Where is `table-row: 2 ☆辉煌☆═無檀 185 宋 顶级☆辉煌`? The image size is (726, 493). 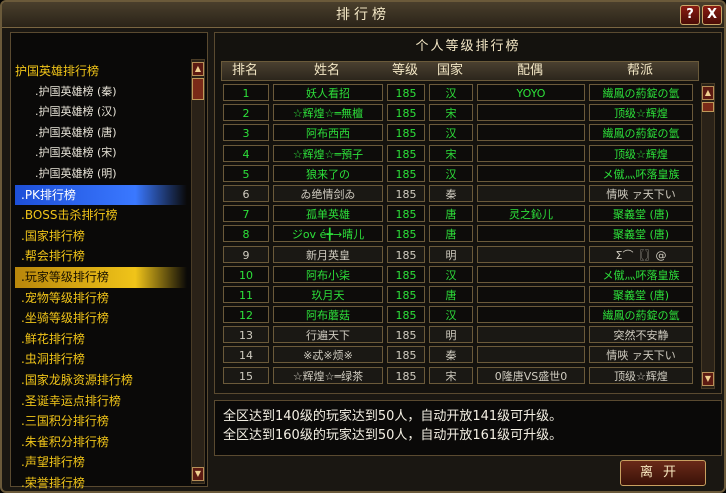
table-row: 2 ☆辉煌☆═無檀 185 宋 顶级☆辉煌 is located at coordinates (461, 113).